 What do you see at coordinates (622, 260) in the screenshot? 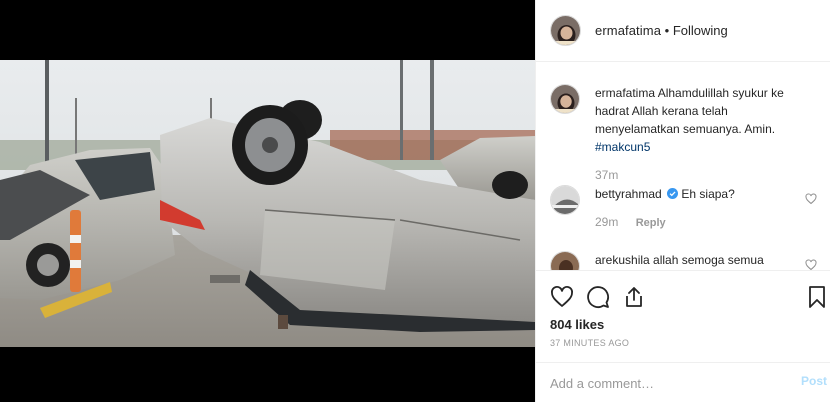
I see `comment-username: arekushila` at bounding box center [622, 260].